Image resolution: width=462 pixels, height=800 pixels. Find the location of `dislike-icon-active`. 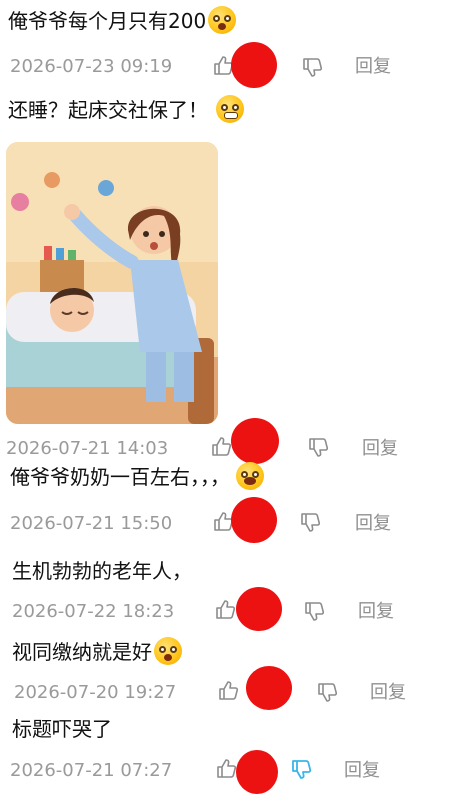

dislike-icon-active is located at coordinates (301, 769).